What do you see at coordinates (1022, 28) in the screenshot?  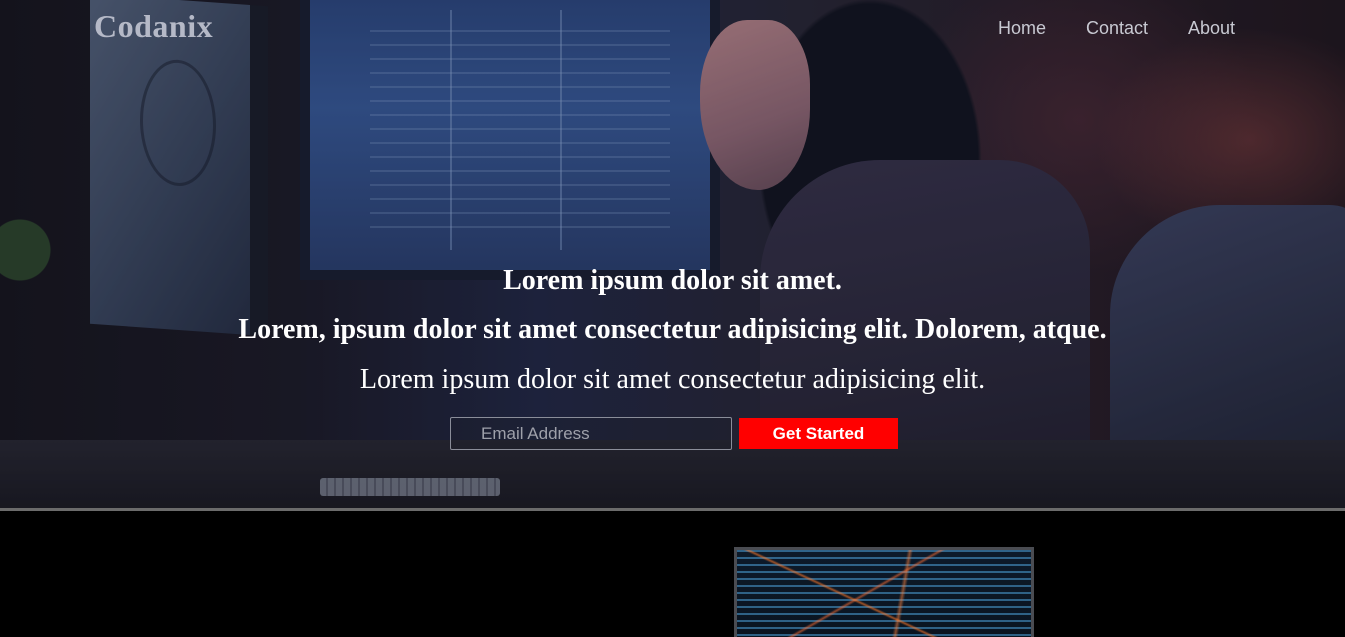 I see `nav-home-link: Home` at bounding box center [1022, 28].